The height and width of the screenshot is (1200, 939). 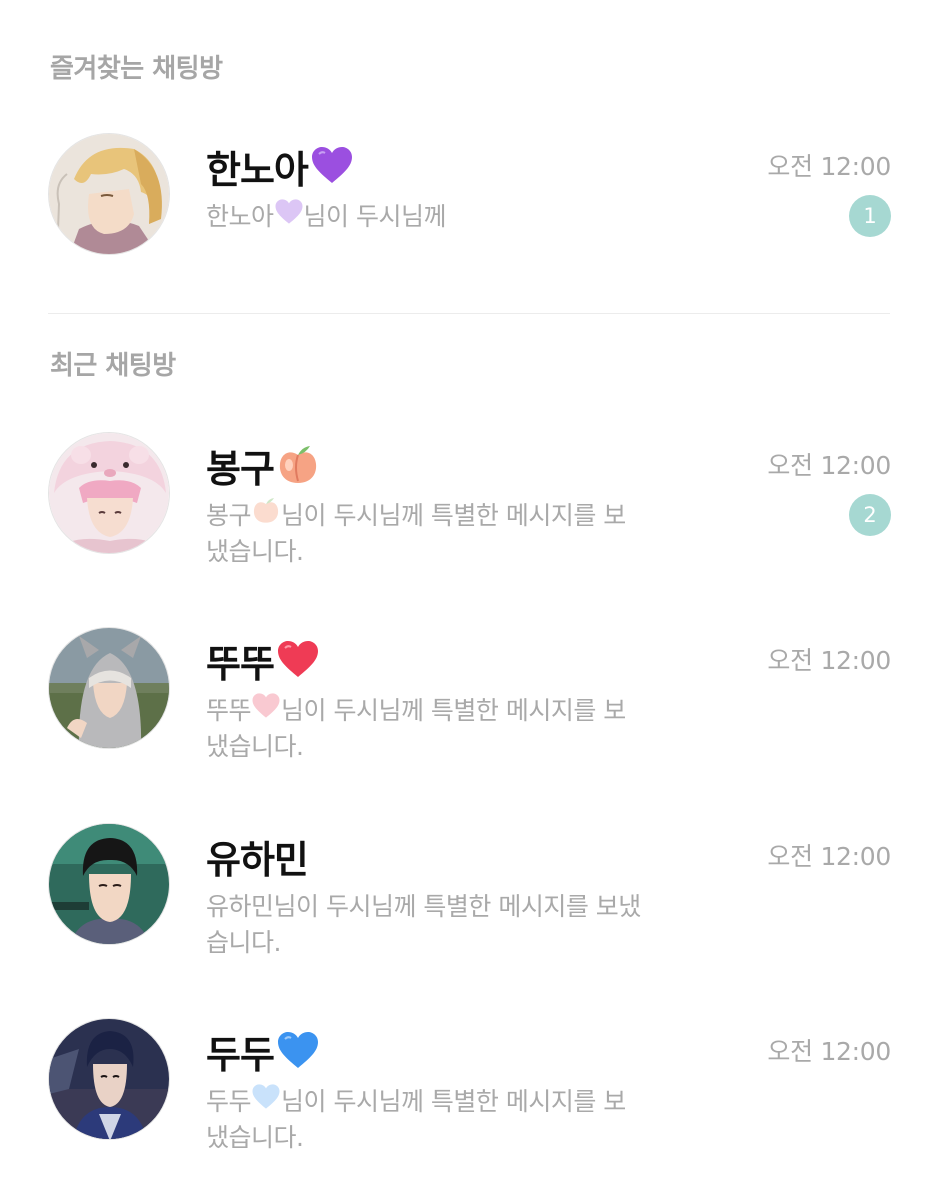 I want to click on room-name: 두두, so click(x=263, y=1055).